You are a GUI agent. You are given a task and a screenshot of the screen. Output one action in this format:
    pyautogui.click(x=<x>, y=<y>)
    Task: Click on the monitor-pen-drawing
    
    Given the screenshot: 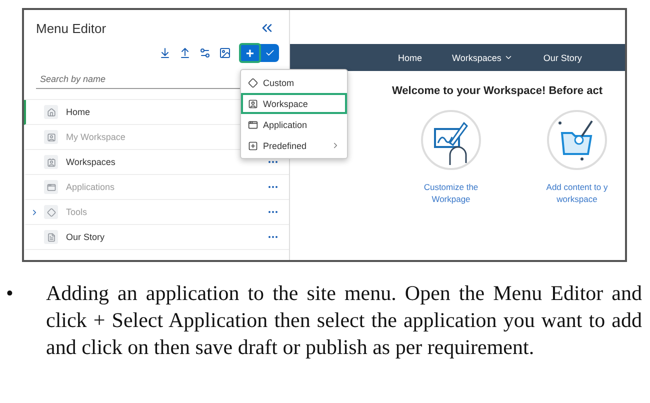 What is the action you would take?
    pyautogui.click(x=451, y=140)
    